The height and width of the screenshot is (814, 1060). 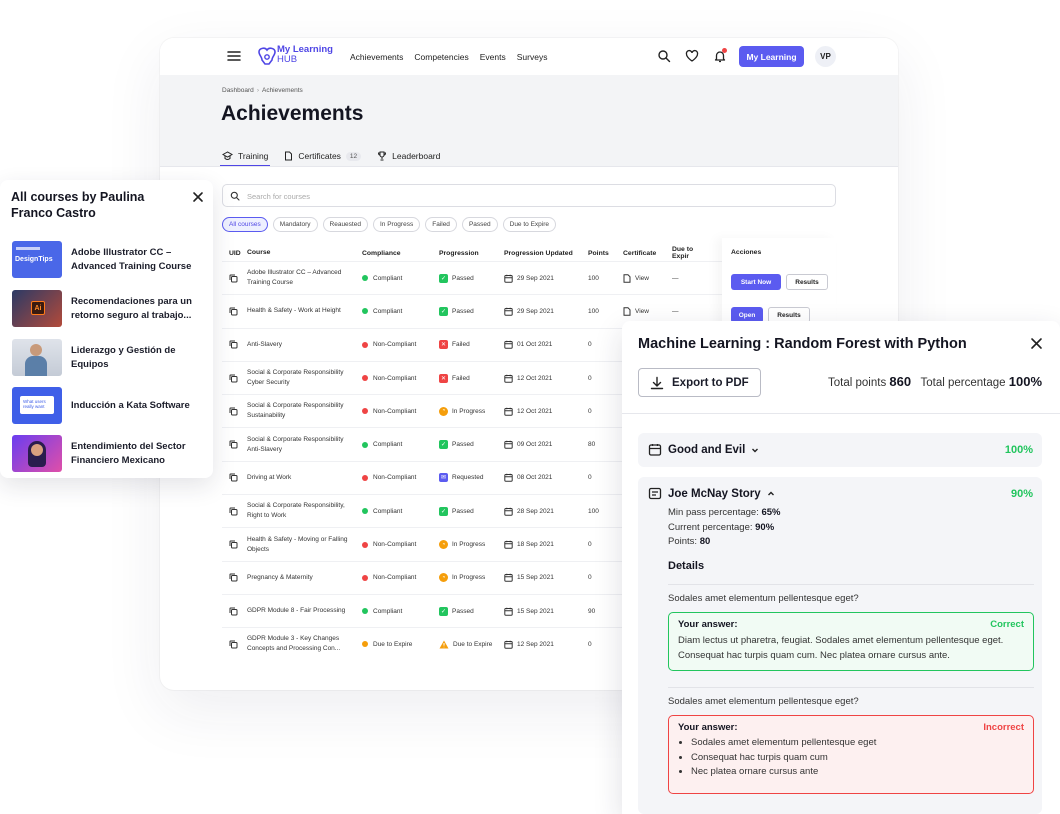 I want to click on section-good-and-evil: Good and Evil 100%, so click(x=840, y=450).